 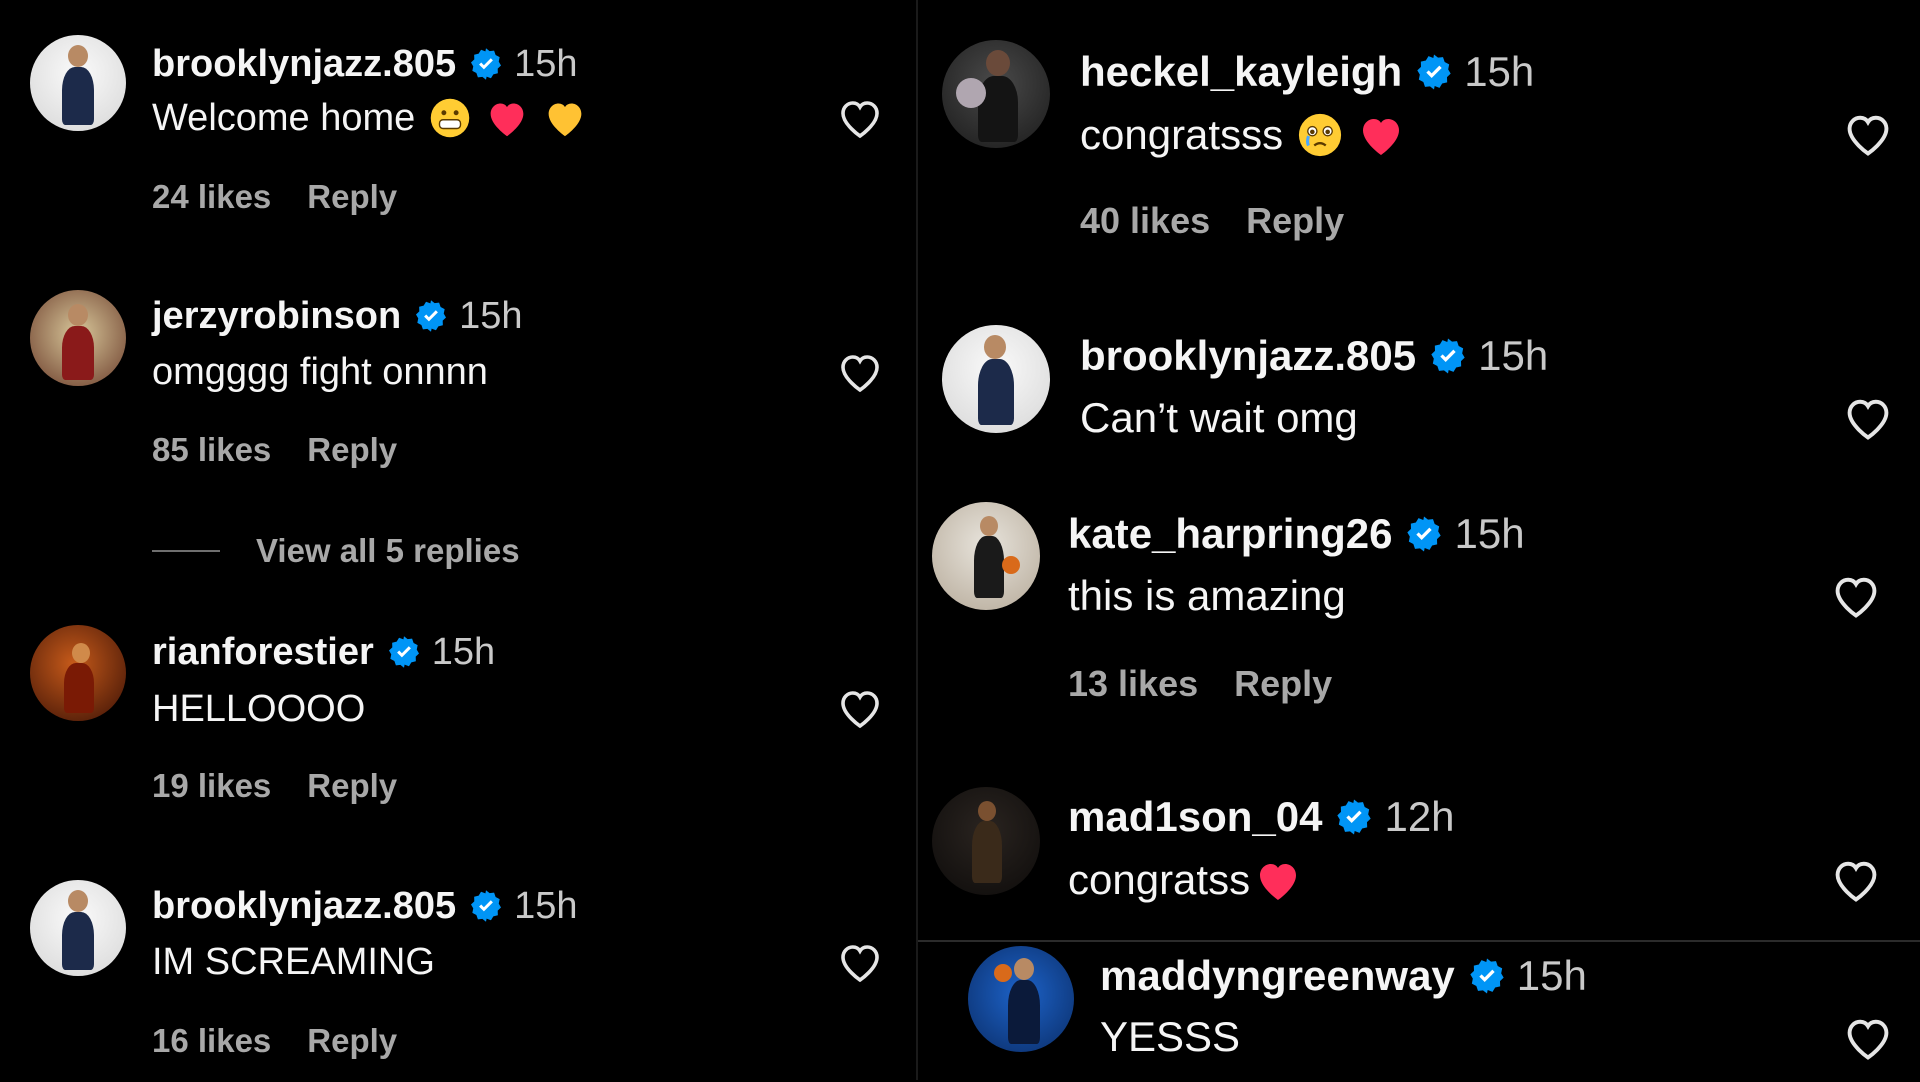 What do you see at coordinates (565, 120) in the screenshot?
I see `yellow-heart-emoji-icon` at bounding box center [565, 120].